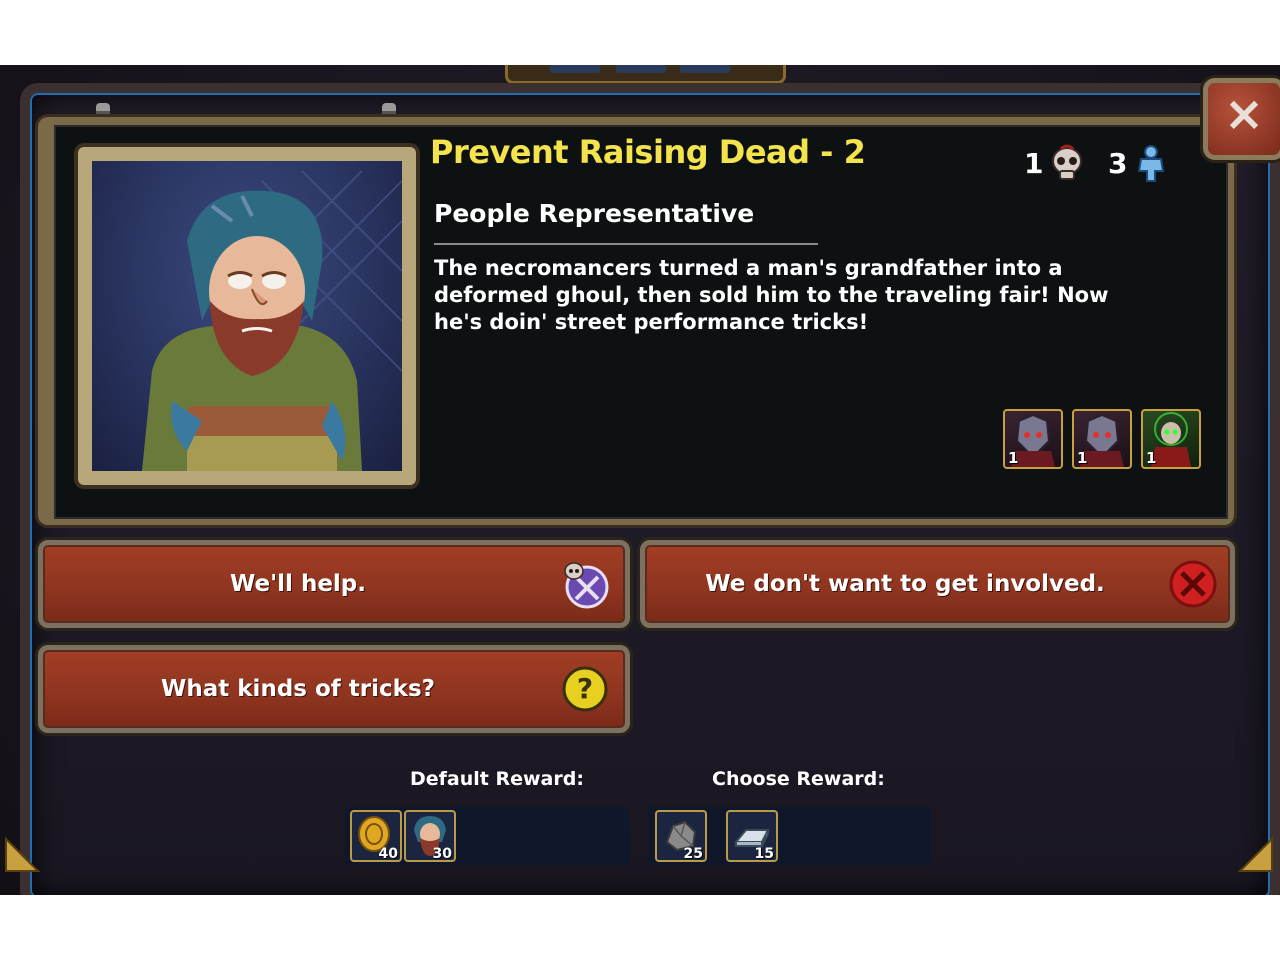  I want to click on close-button: ×, so click(1241, 119).